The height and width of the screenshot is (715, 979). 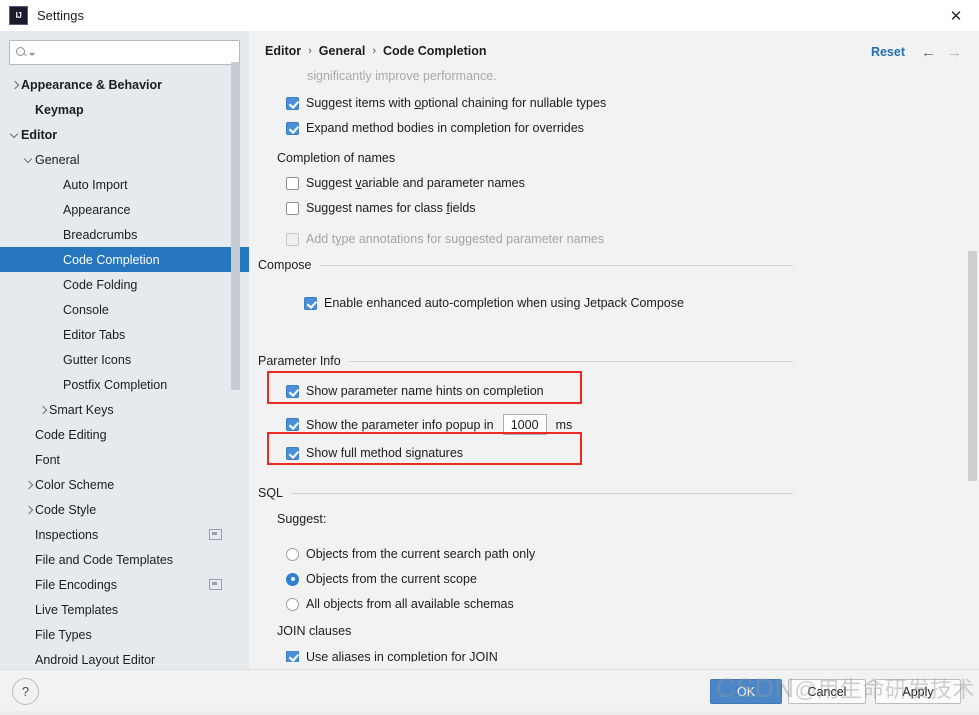 I want to click on ok-button: OK, so click(x=746, y=691).